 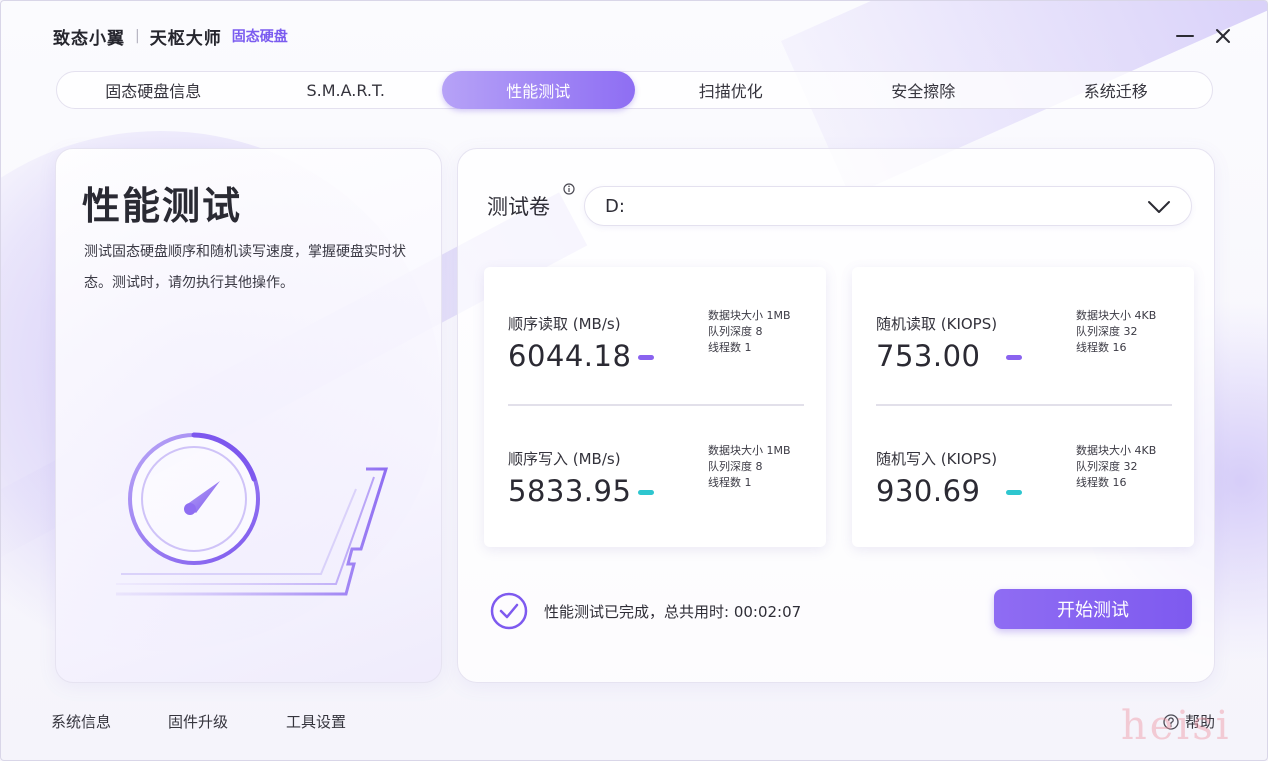 I want to click on main-tabs: 固态硬盘信息 S.M.A.R.T. 性能测试 扫描优化 安全擦除 系统迁移, so click(x=634, y=90).